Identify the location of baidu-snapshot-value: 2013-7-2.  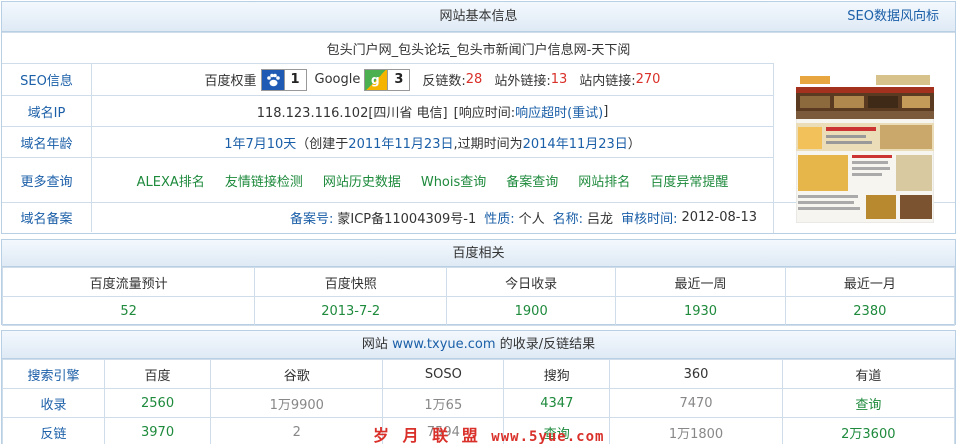
(351, 311).